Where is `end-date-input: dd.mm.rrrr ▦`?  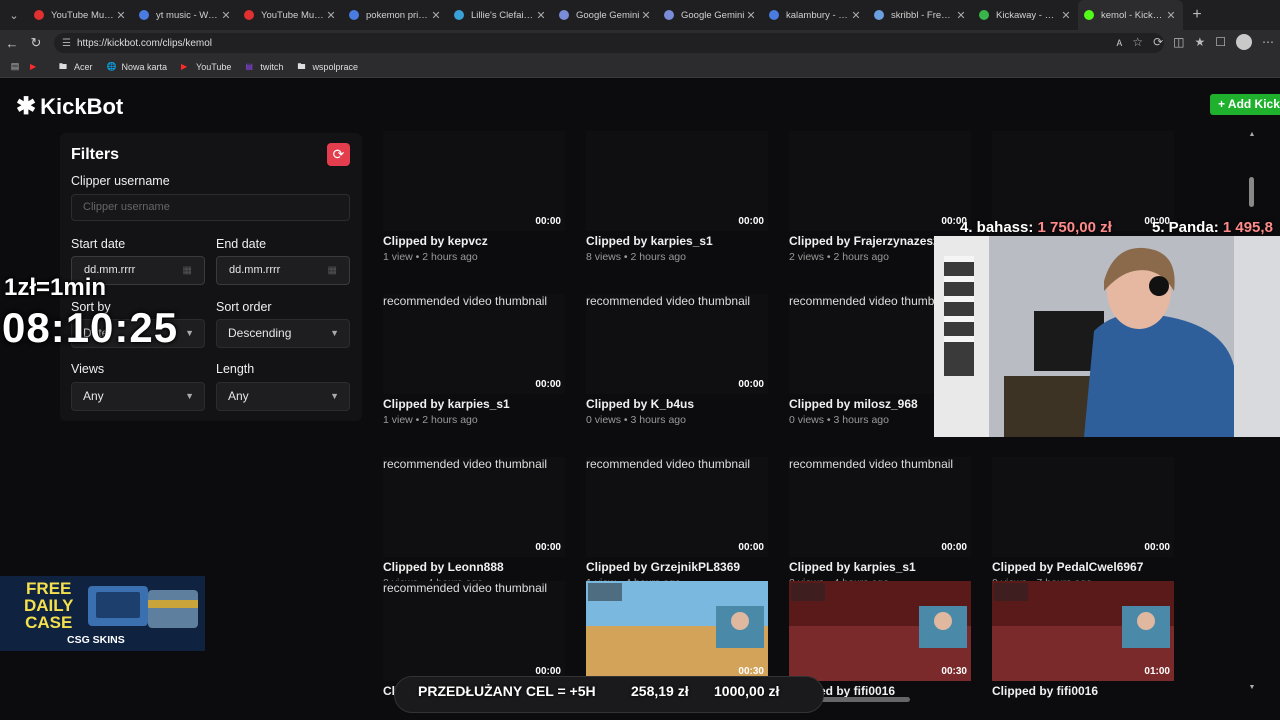 end-date-input: dd.mm.rrrr ▦ is located at coordinates (283, 270).